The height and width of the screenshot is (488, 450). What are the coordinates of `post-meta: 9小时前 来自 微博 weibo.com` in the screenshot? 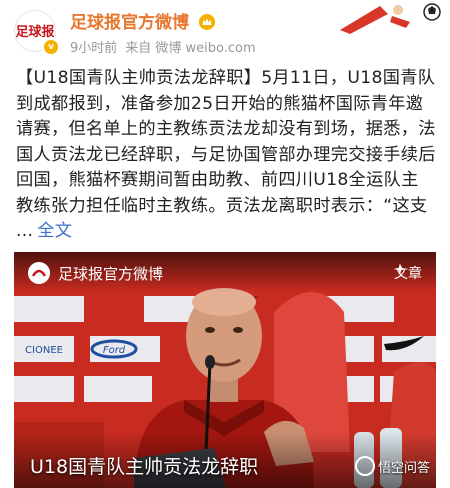 It's located at (163, 46).